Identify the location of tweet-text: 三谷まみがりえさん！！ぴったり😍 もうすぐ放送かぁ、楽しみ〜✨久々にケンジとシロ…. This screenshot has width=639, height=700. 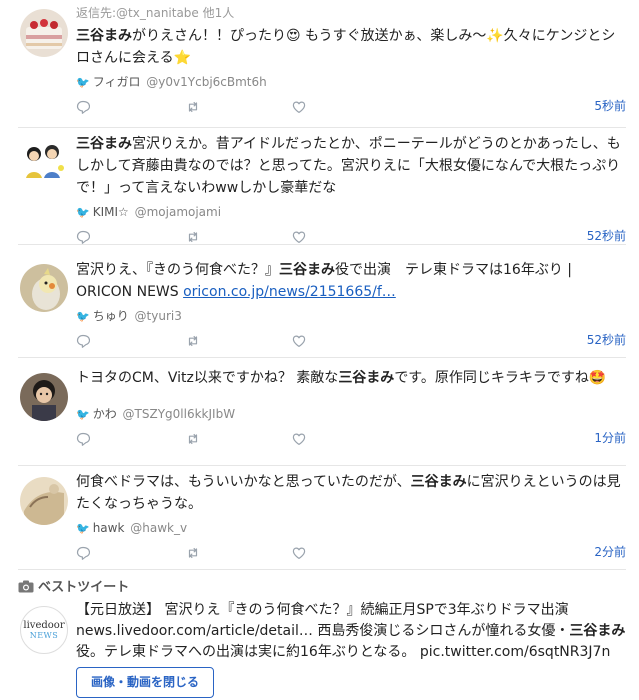
(346, 47).